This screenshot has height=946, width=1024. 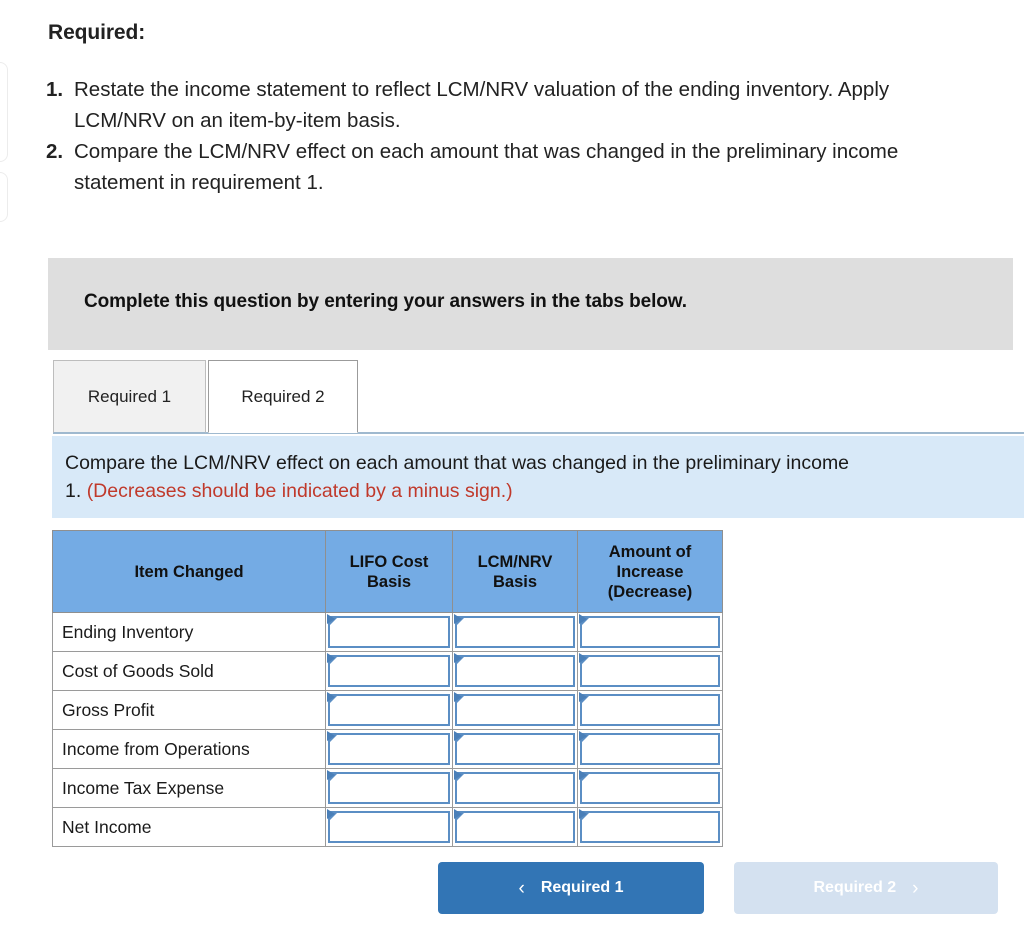 I want to click on cell-income-operations-lifo, so click(x=389, y=749).